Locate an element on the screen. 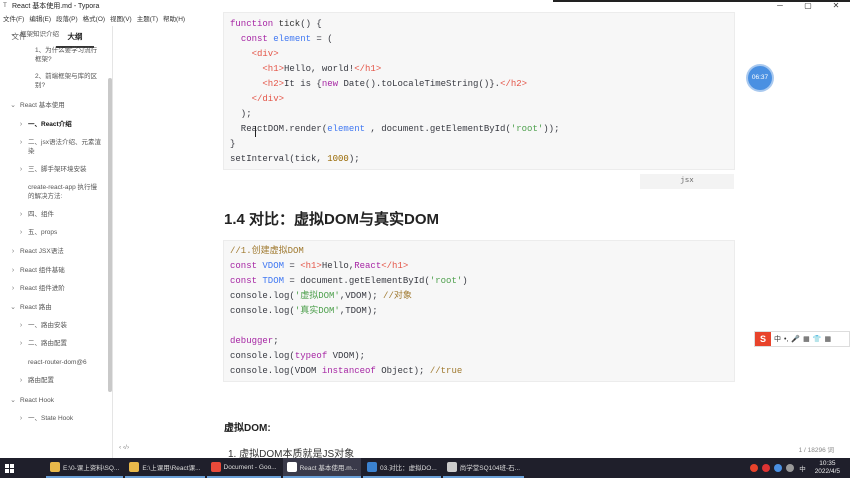 The height and width of the screenshot is (478, 850). ime-tools-icon: ▦ is located at coordinates (827, 339).